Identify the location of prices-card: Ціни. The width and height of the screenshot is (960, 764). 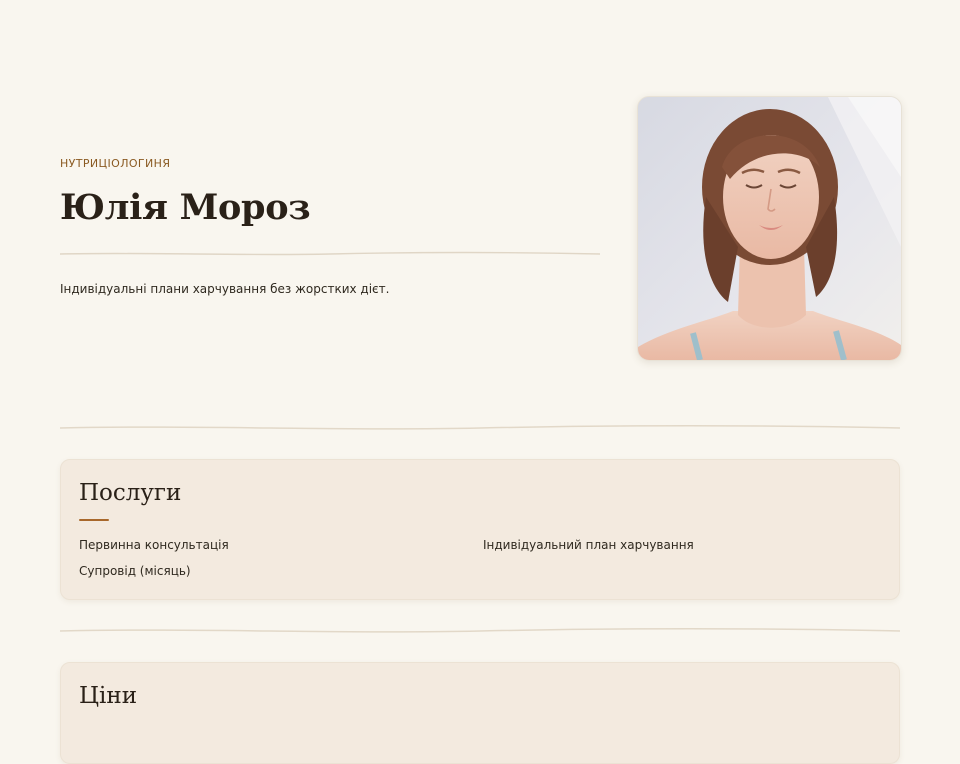
(480, 713).